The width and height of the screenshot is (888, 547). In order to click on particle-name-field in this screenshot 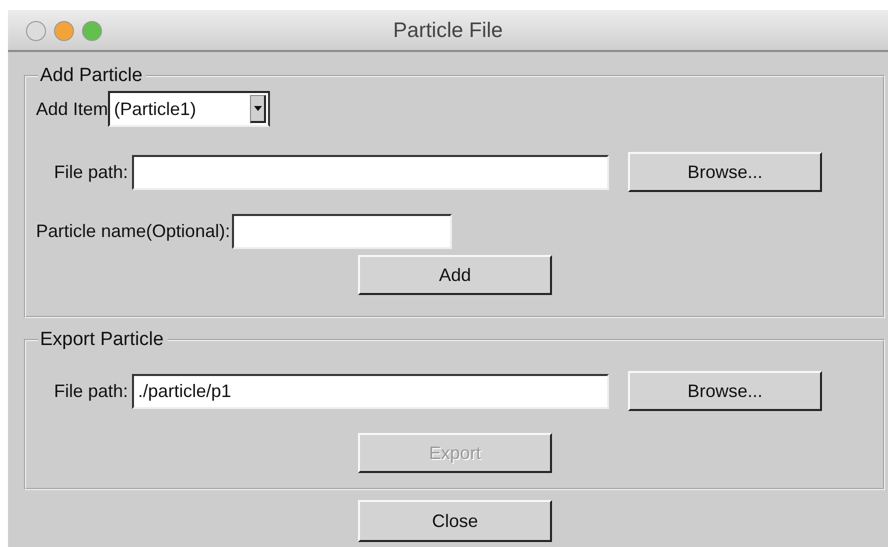, I will do `click(342, 231)`.